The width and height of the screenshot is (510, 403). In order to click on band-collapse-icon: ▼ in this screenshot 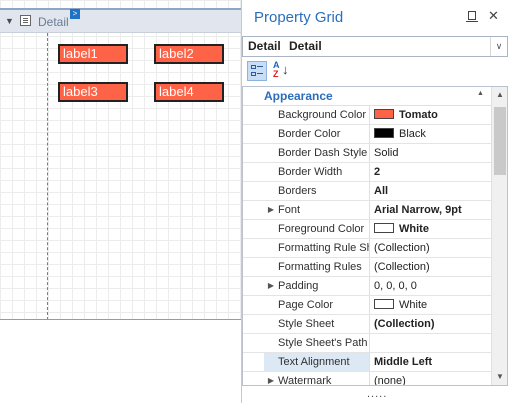, I will do `click(9, 21)`.